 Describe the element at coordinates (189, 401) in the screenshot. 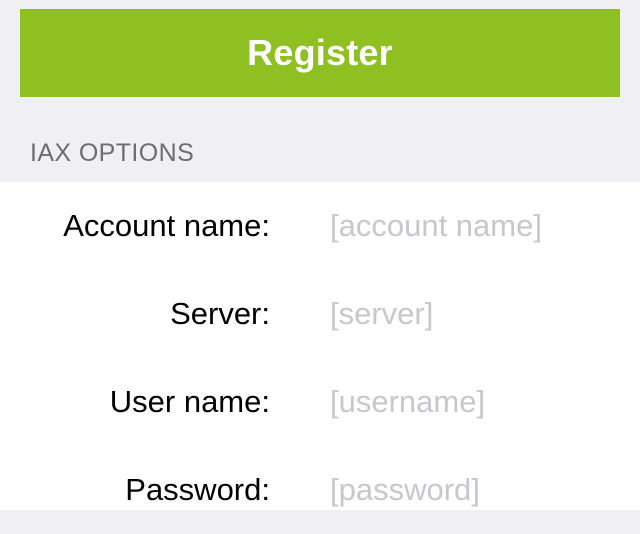

I see `user-name-label: User name:` at that location.